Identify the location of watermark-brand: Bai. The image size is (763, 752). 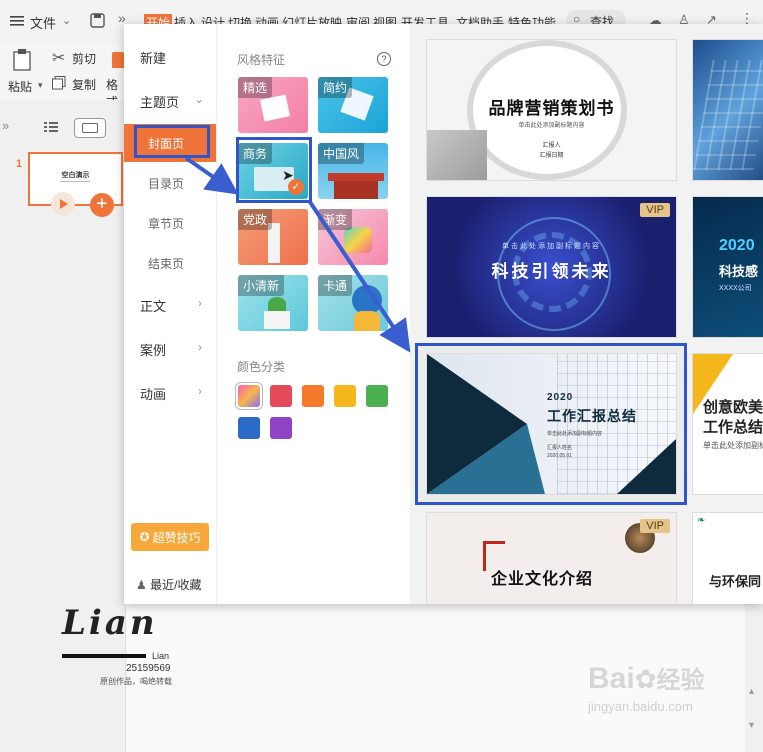
(611, 678).